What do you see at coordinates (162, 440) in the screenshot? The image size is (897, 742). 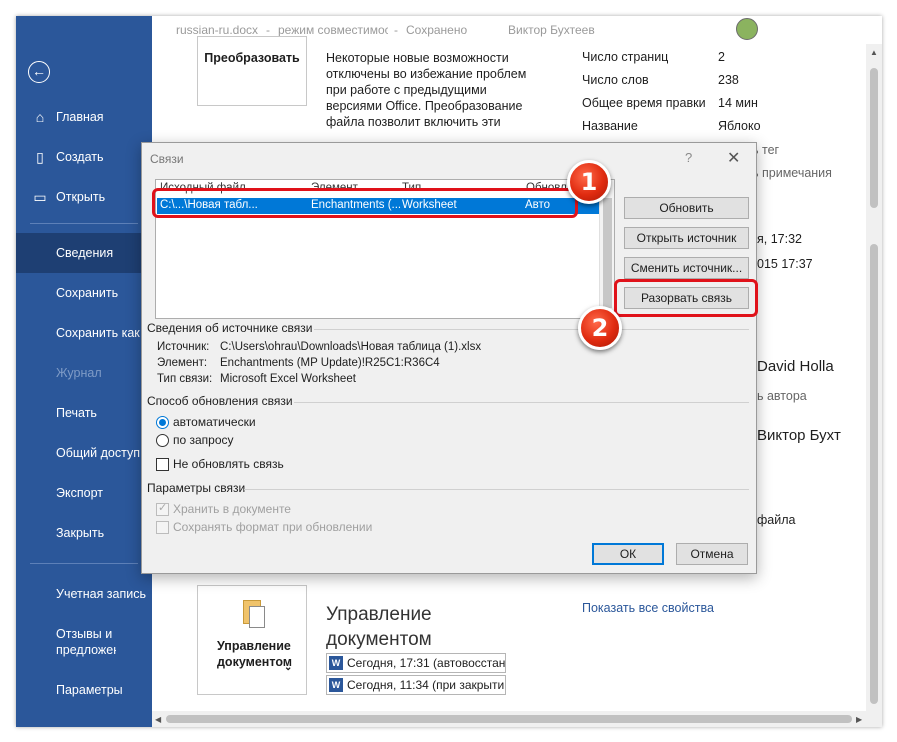 I see `manual-update-radio` at bounding box center [162, 440].